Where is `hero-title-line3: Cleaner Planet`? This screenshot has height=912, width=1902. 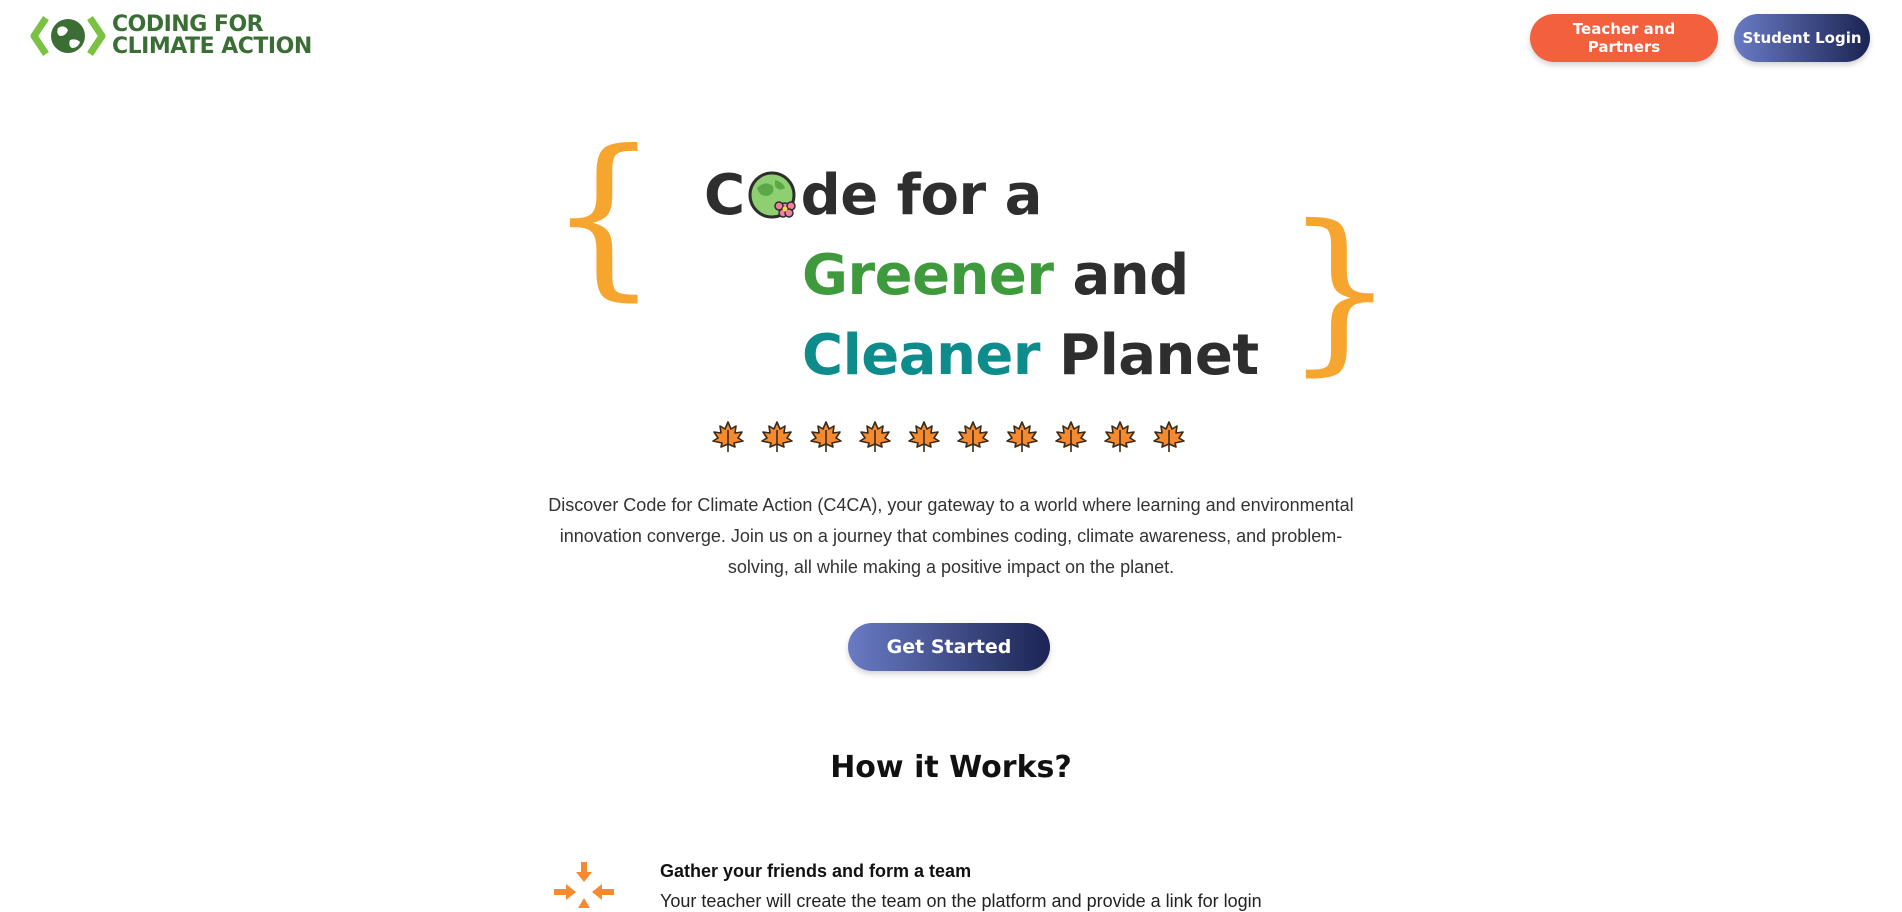 hero-title-line3: Cleaner Planet is located at coordinates (1030, 356).